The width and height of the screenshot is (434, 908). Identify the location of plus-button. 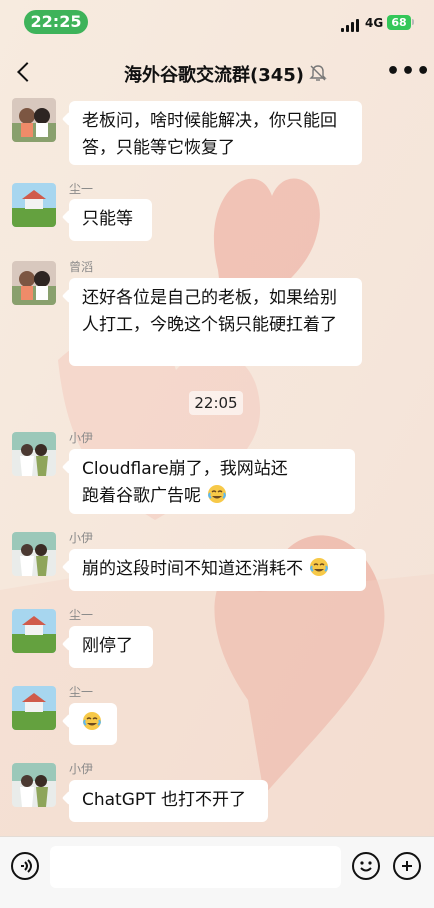
(407, 866).